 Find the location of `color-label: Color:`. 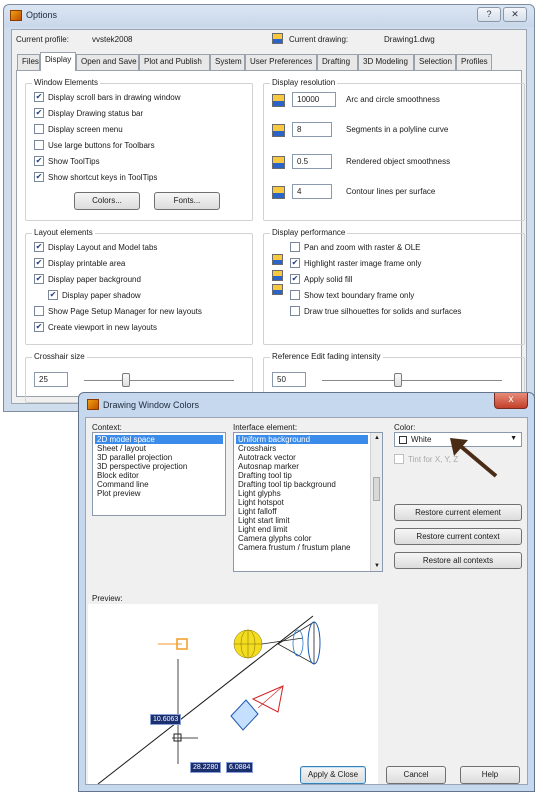

color-label: Color: is located at coordinates (405, 427).